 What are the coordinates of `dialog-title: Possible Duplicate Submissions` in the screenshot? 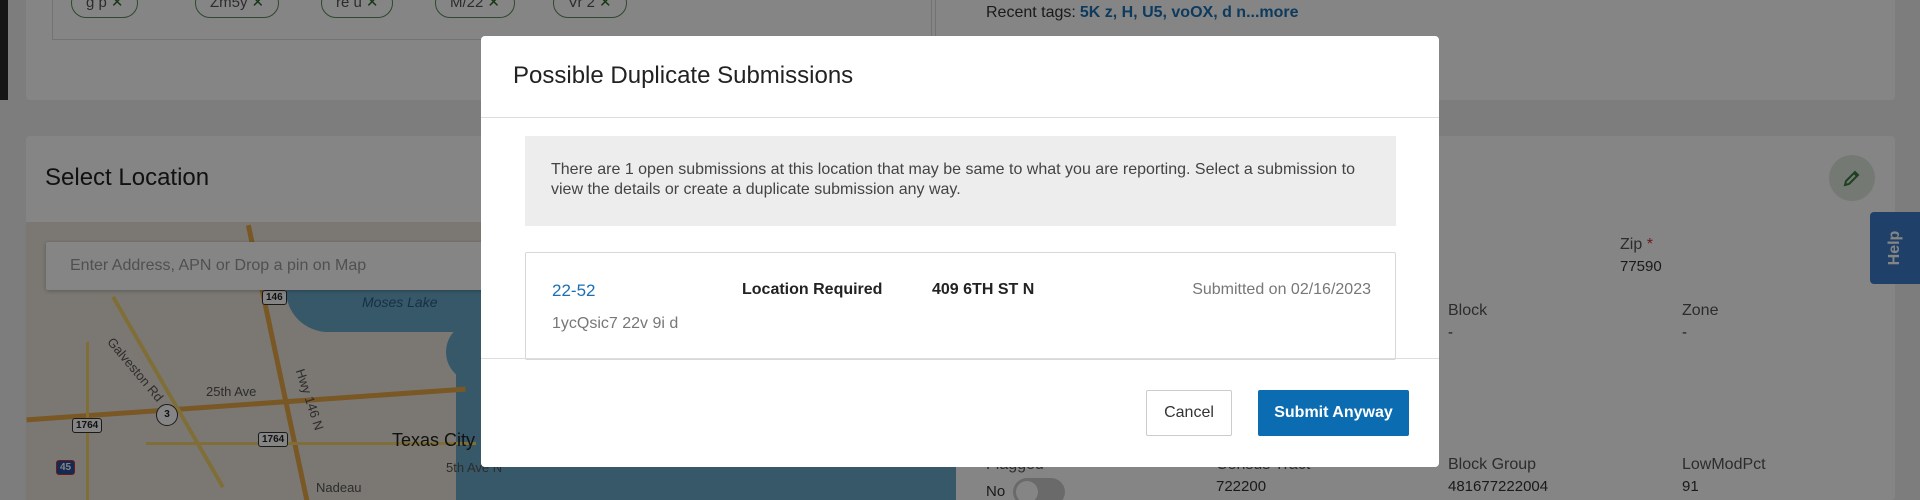 It's located at (683, 75).